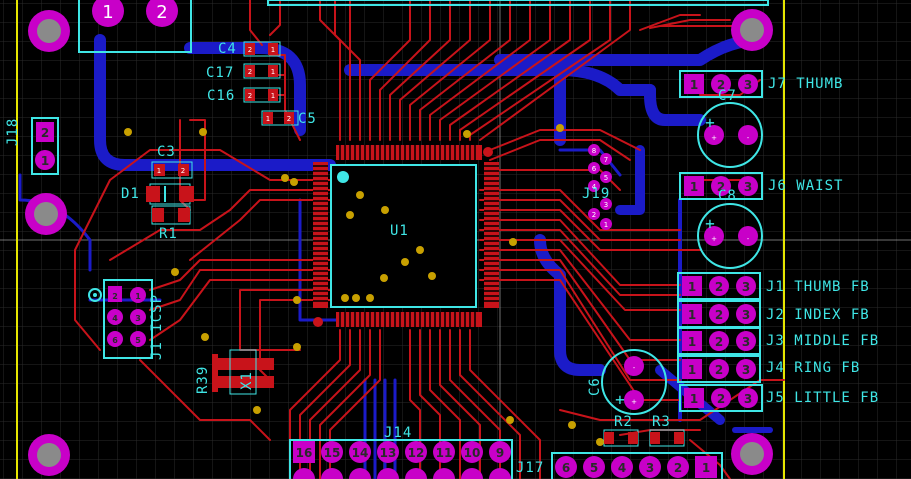 The width and height of the screenshot is (911, 479). What do you see at coordinates (706, 468) in the screenshot?
I see `j17-pad: 1` at bounding box center [706, 468].